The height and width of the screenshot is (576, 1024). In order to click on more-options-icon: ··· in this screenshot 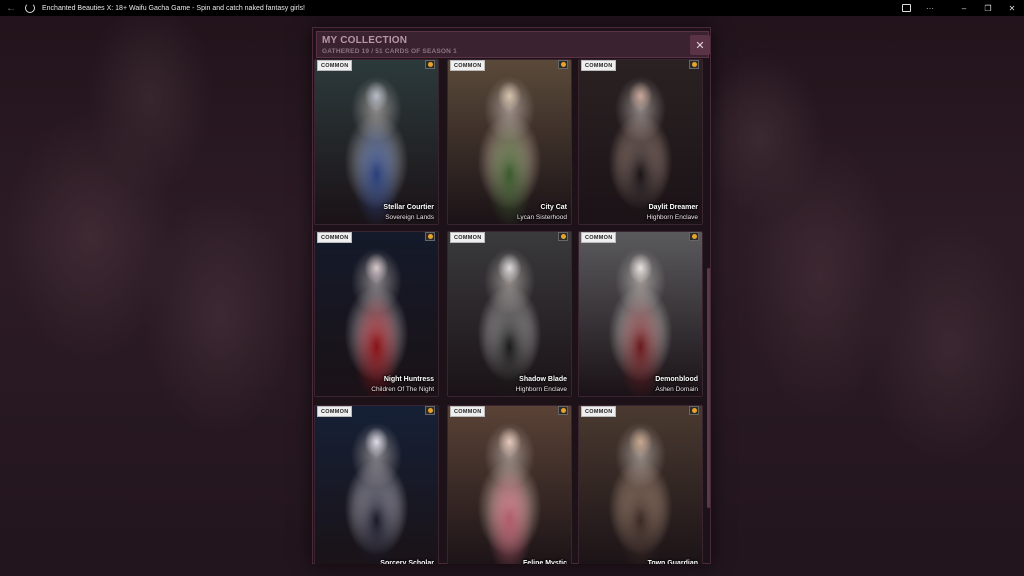, I will do `click(930, 8)`.